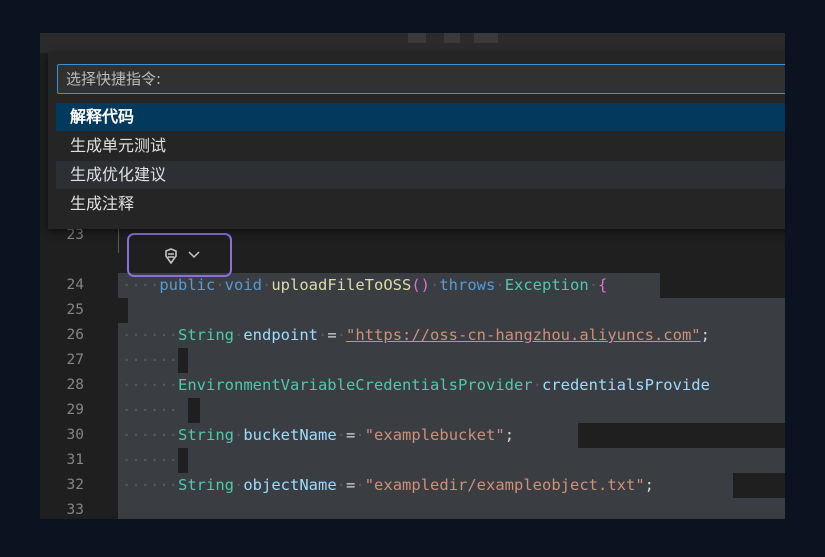 The height and width of the screenshot is (557, 825). What do you see at coordinates (546, 285) in the screenshot?
I see `token-type: Exception` at bounding box center [546, 285].